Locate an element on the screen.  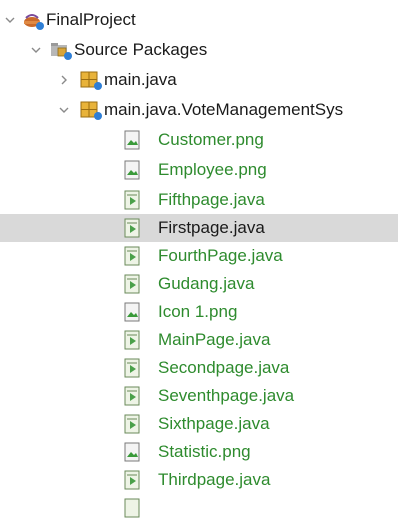
file-label: FourthPage.java is located at coordinates (220, 255).